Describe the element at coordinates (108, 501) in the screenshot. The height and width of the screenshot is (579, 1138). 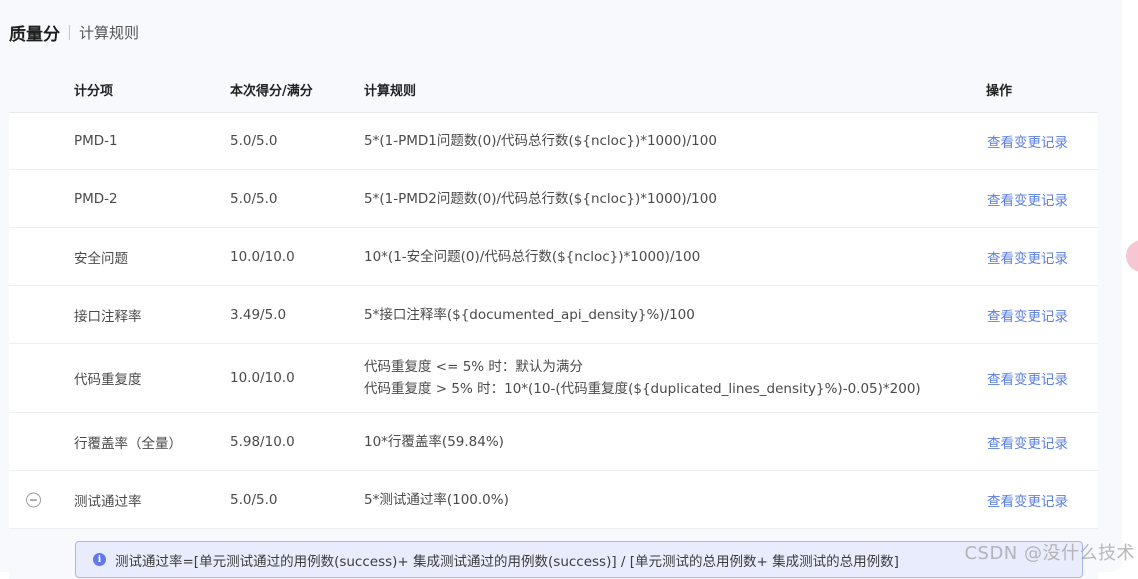
I see `score-item-name: 测试通过率` at that location.